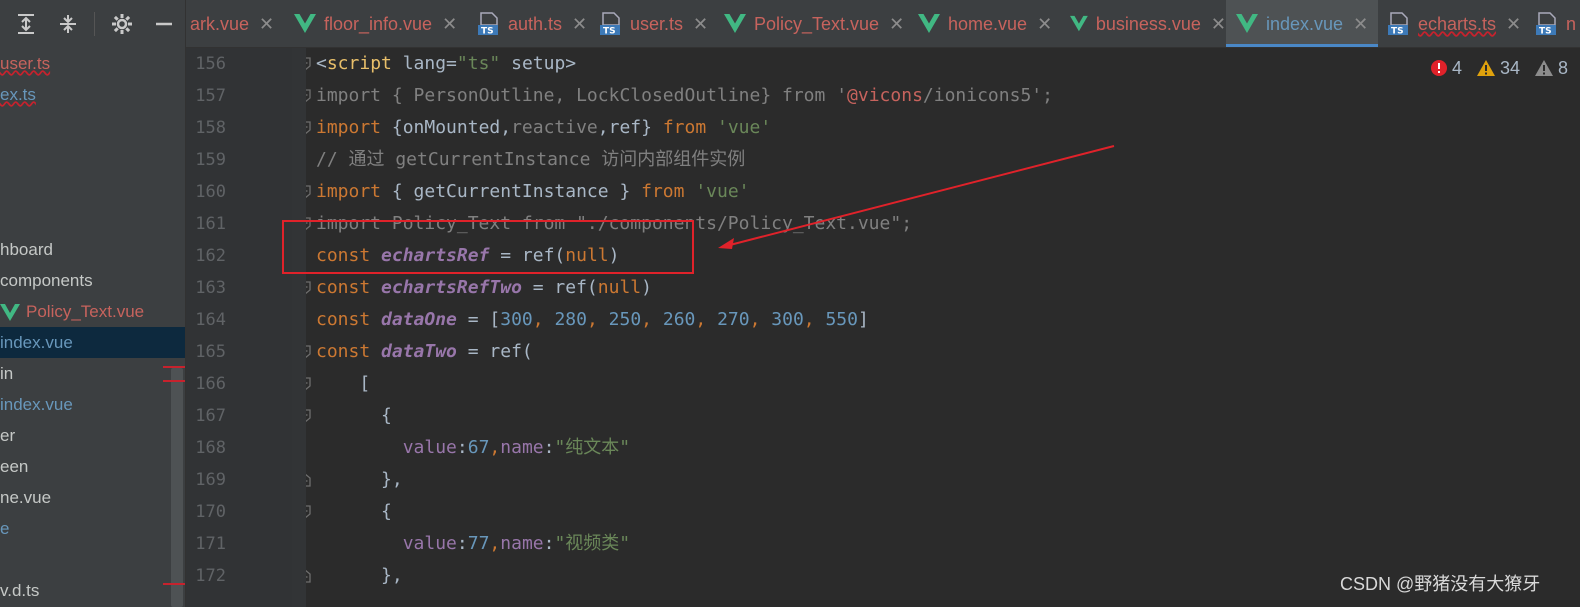  What do you see at coordinates (92, 24) in the screenshot?
I see `project-toolbar` at bounding box center [92, 24].